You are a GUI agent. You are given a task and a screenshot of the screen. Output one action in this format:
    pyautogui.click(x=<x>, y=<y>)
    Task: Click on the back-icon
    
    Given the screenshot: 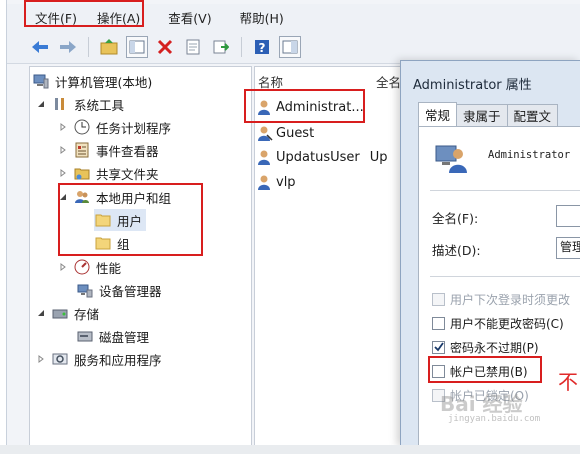 What is the action you would take?
    pyautogui.click(x=40, y=47)
    